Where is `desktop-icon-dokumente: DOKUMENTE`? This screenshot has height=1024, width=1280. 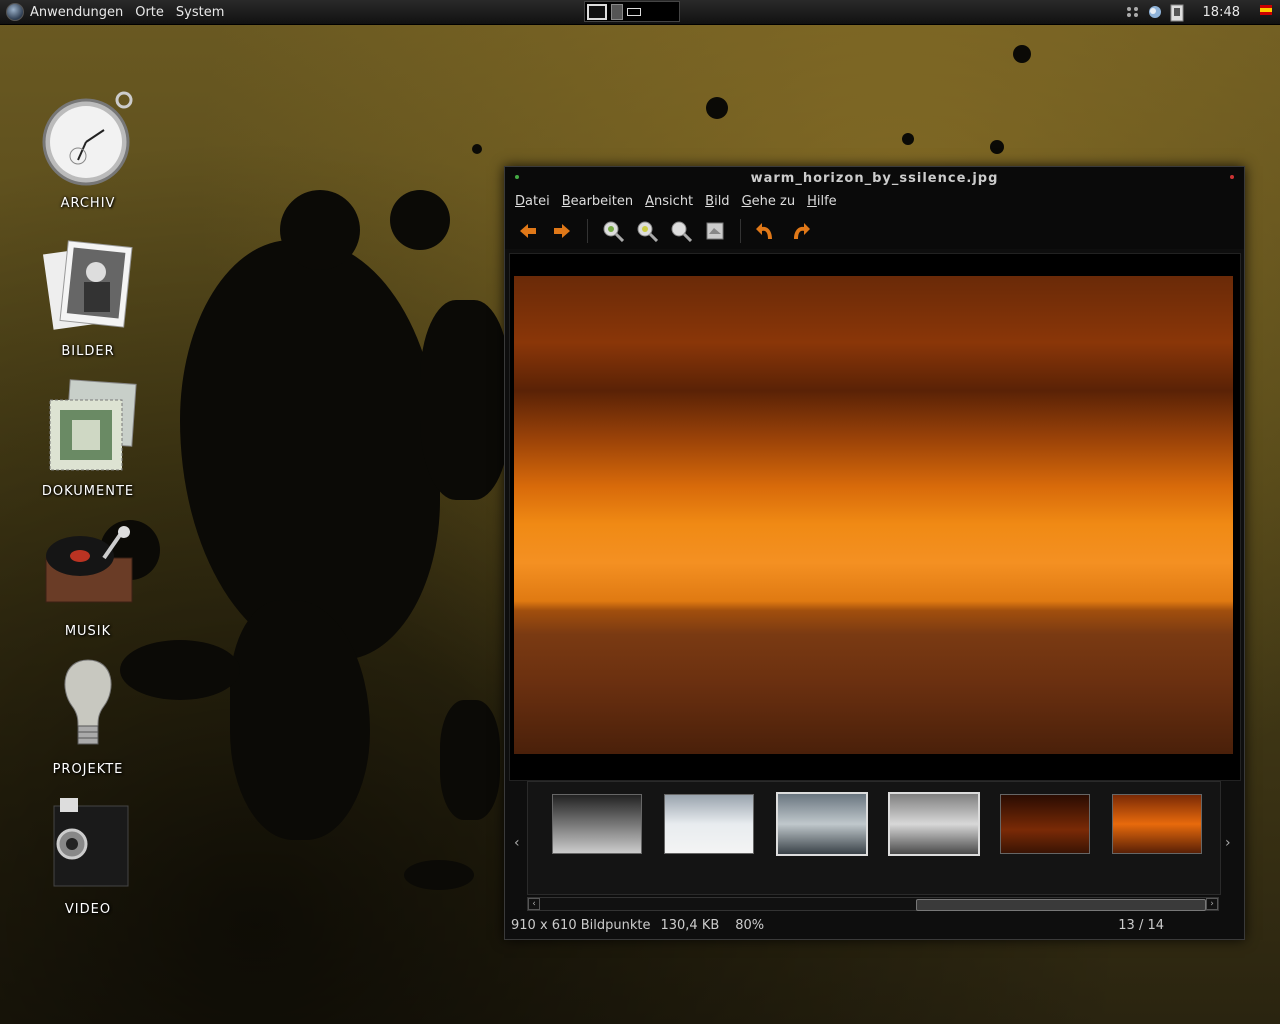 desktop-icon-dokumente: DOKUMENTE is located at coordinates (88, 438).